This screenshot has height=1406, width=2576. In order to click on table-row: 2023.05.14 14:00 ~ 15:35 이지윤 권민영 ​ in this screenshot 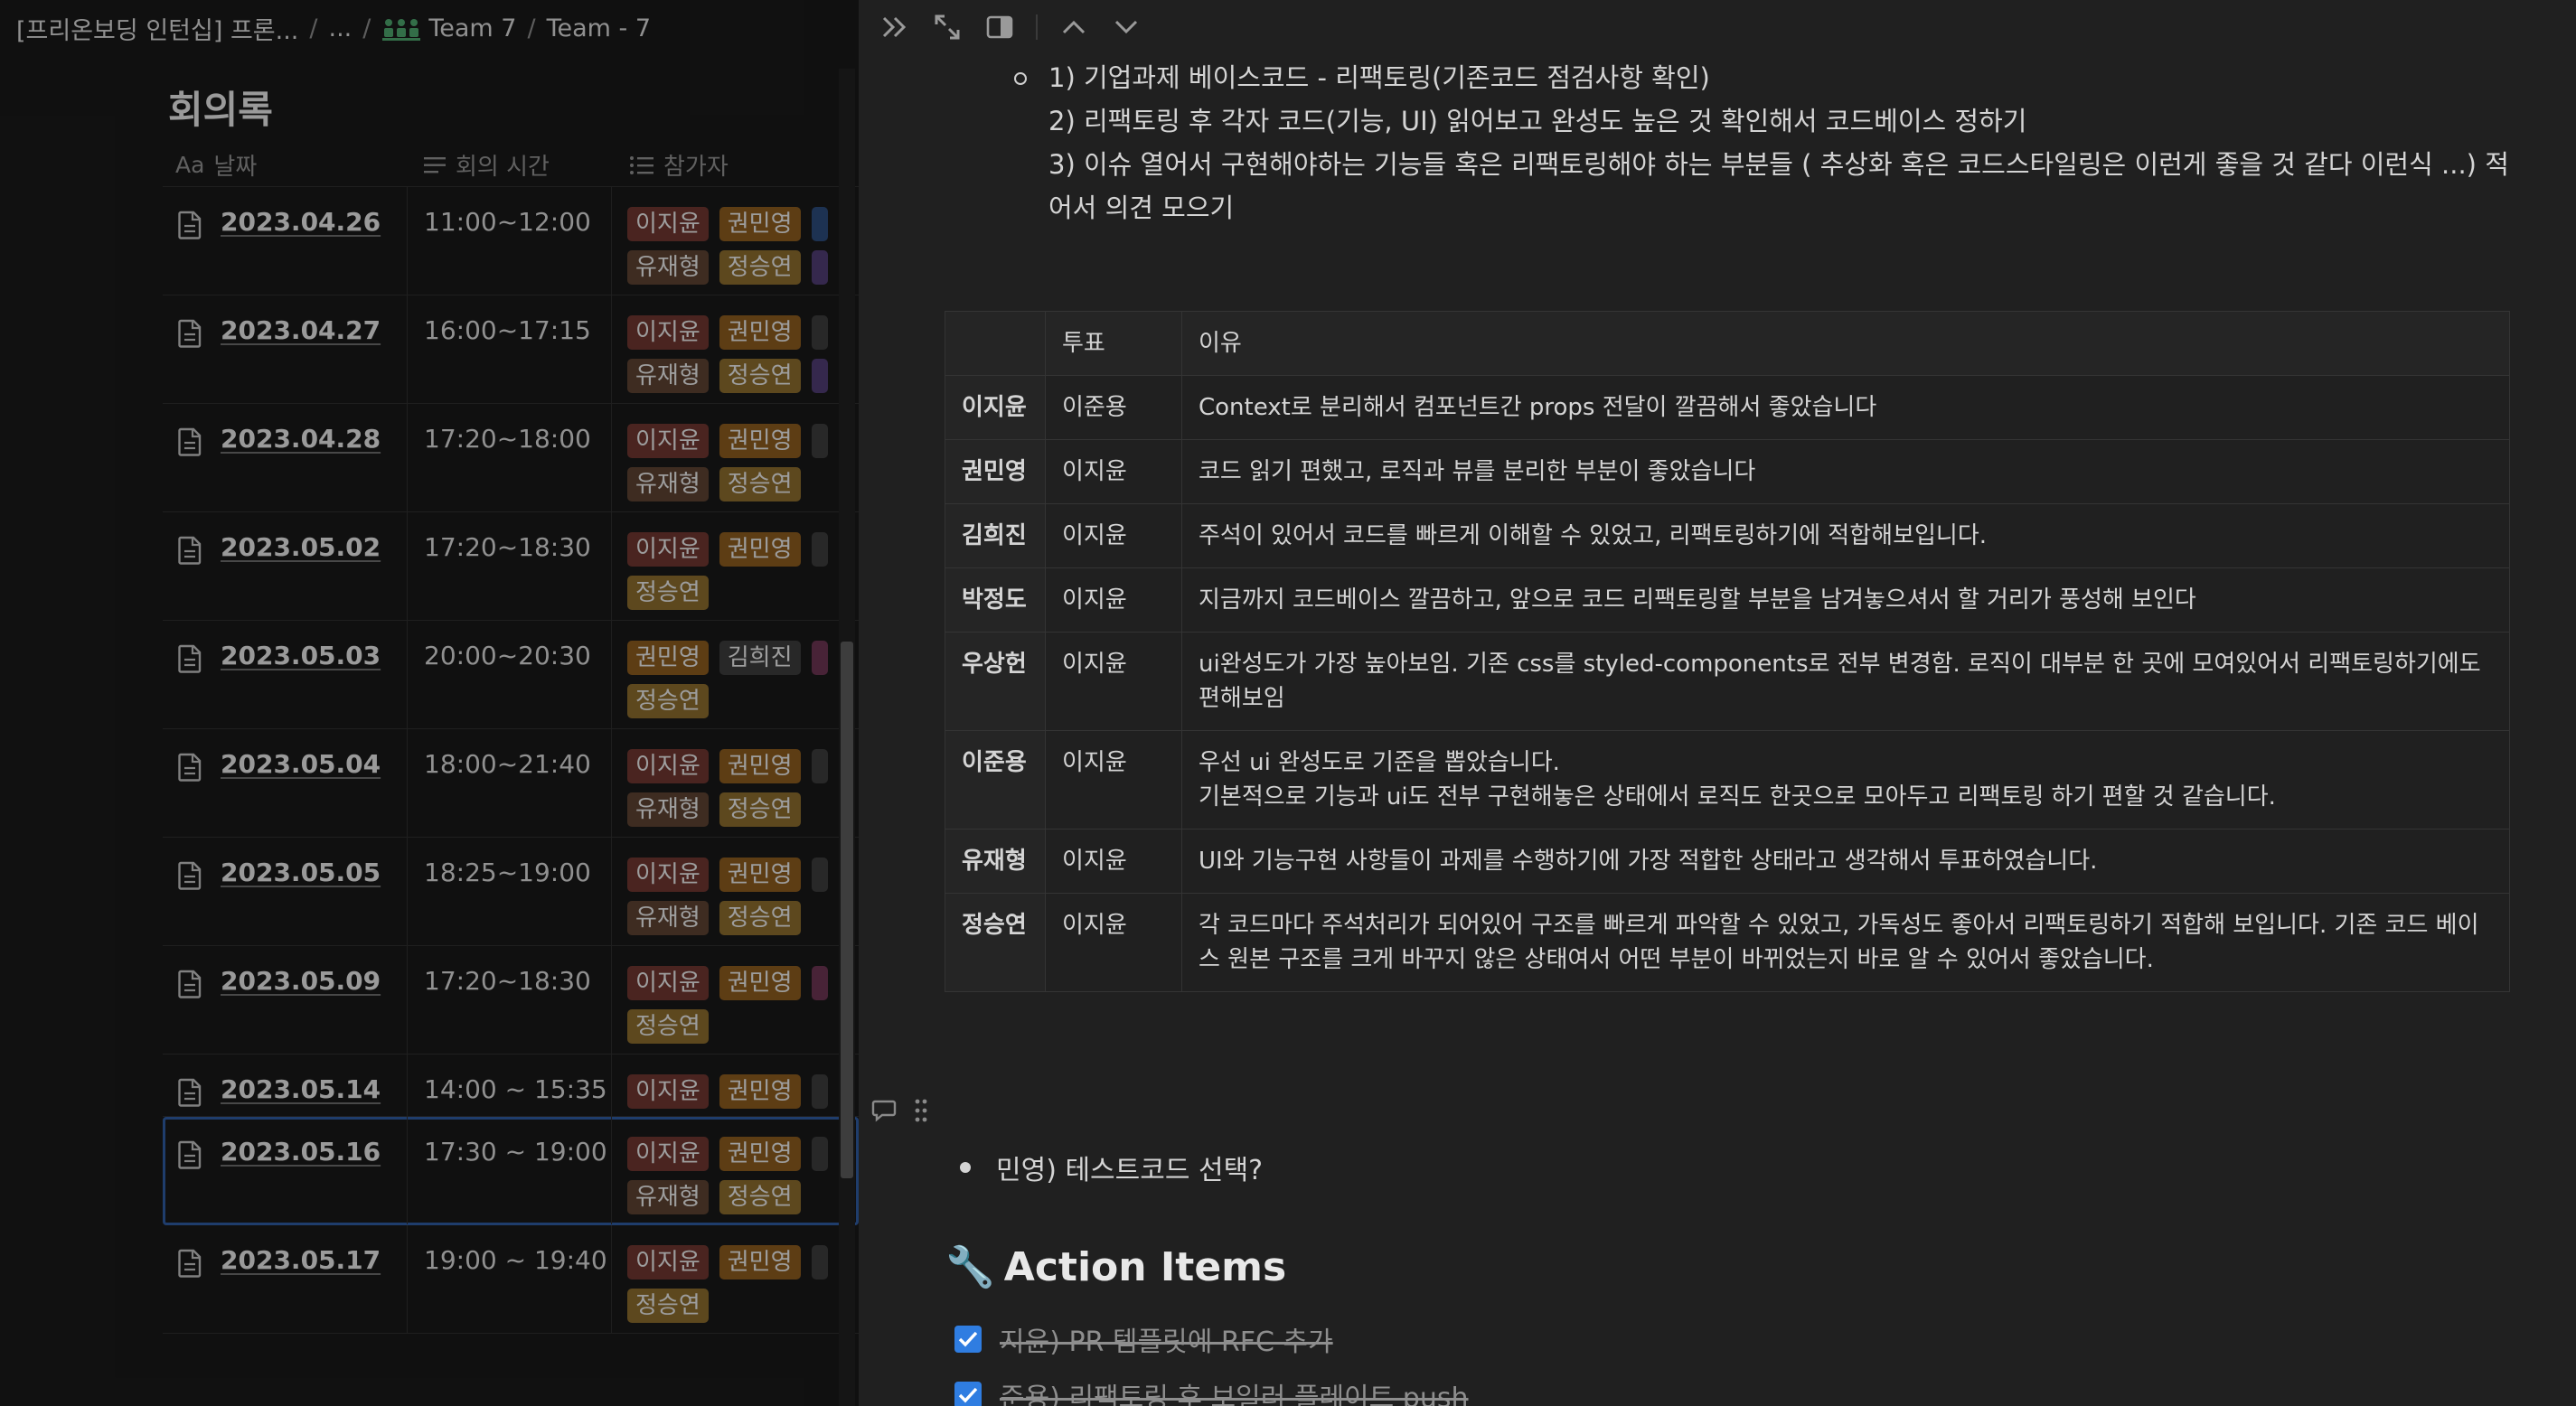, I will do `click(511, 1085)`.